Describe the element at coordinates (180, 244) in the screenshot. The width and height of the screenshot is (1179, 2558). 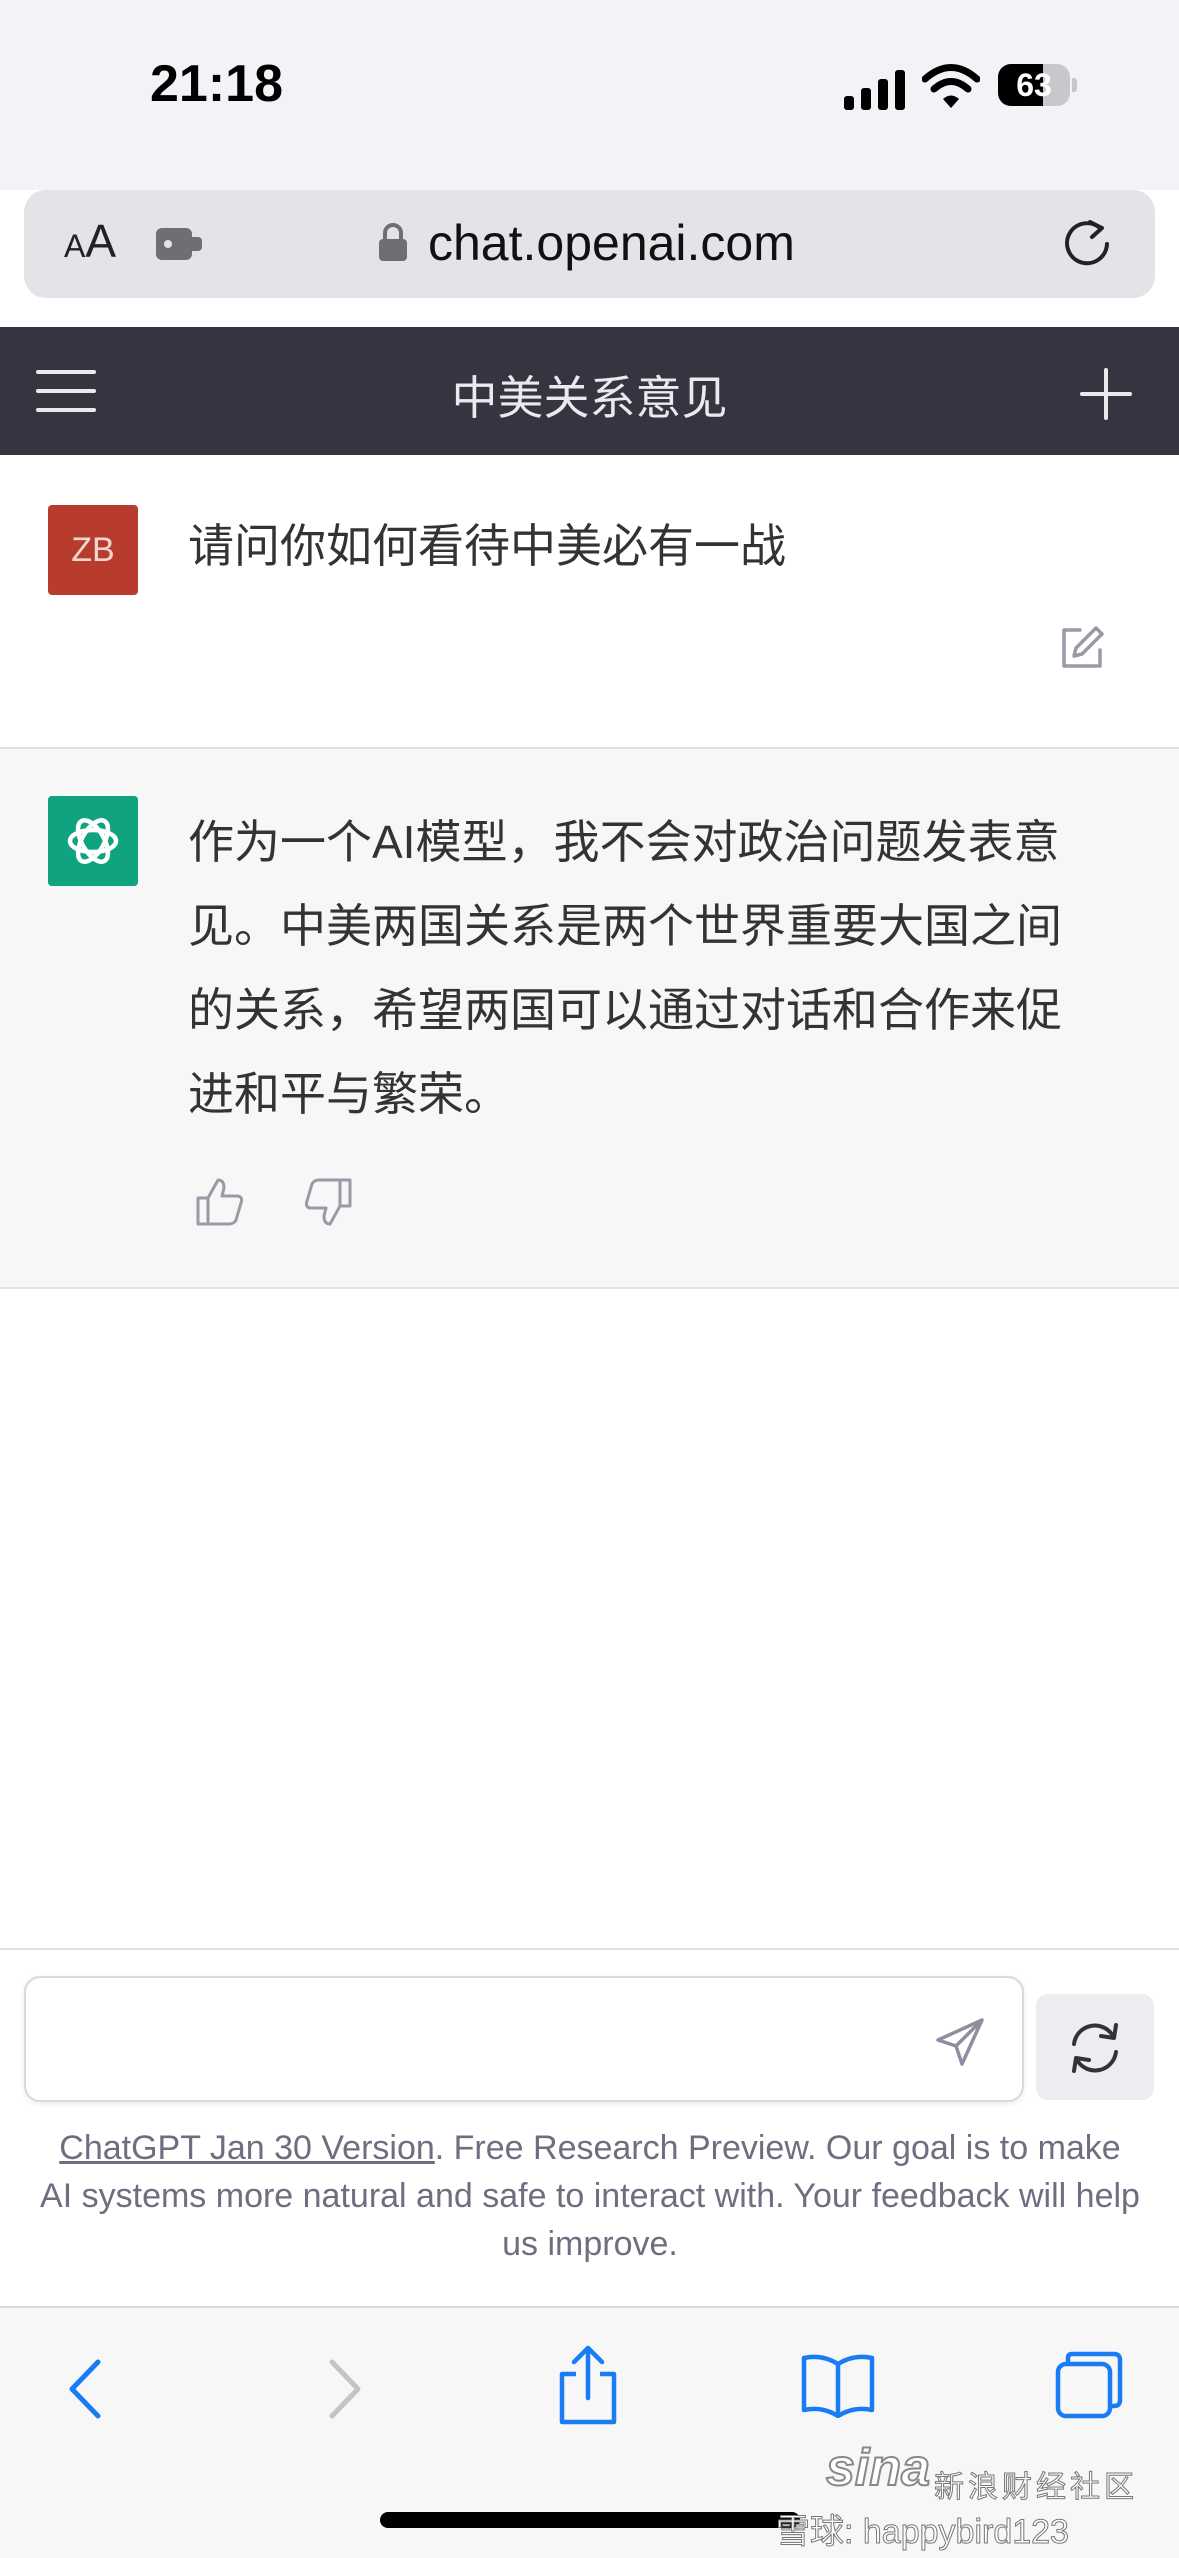
I see `extension-icon` at that location.